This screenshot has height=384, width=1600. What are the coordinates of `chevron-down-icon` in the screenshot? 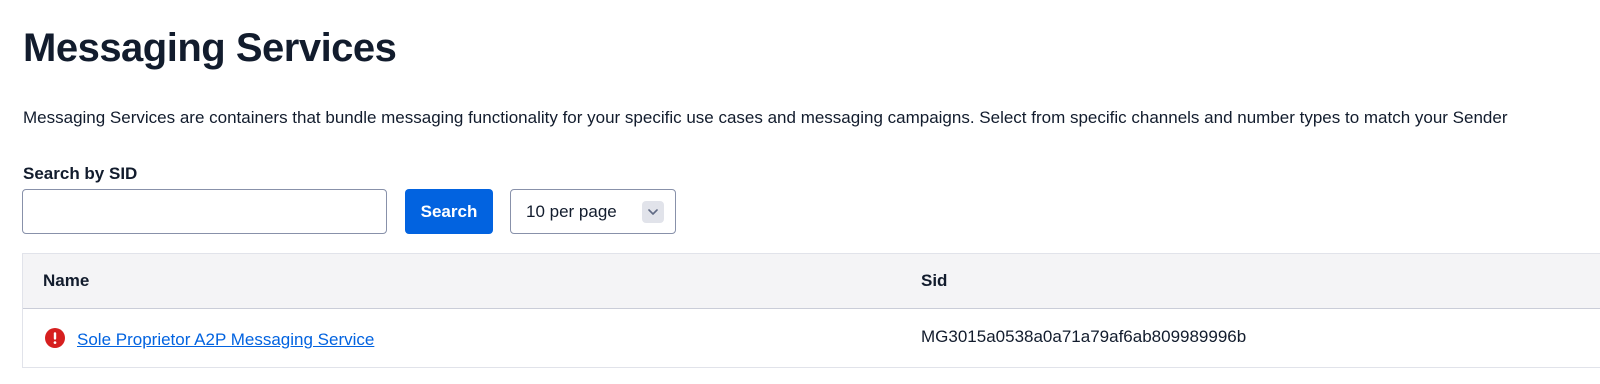 It's located at (653, 212).